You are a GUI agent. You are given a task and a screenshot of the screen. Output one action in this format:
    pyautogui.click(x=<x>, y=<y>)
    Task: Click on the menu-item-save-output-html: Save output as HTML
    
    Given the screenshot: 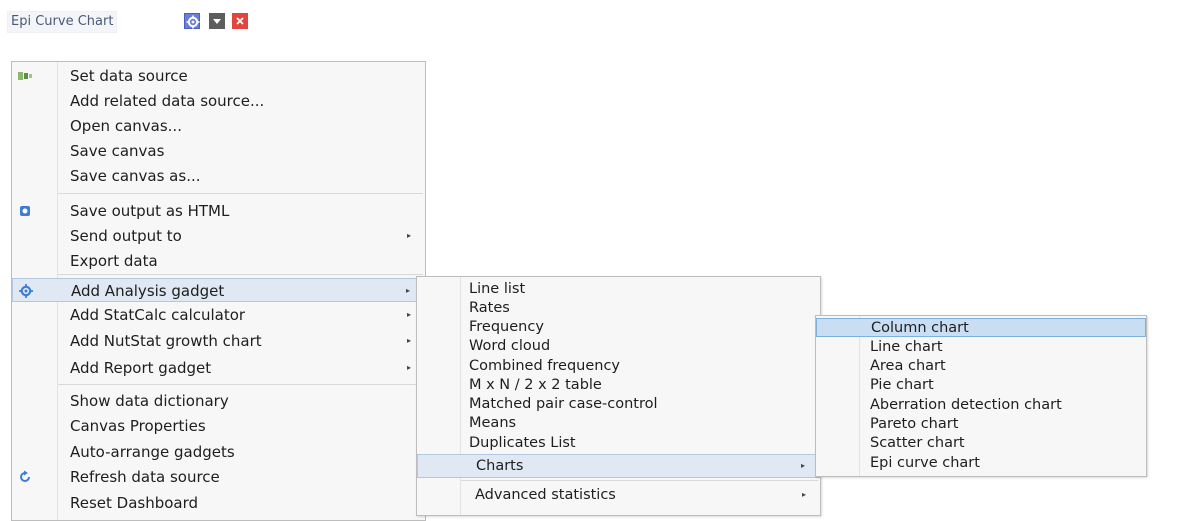 What is the action you would take?
    pyautogui.click(x=218, y=211)
    